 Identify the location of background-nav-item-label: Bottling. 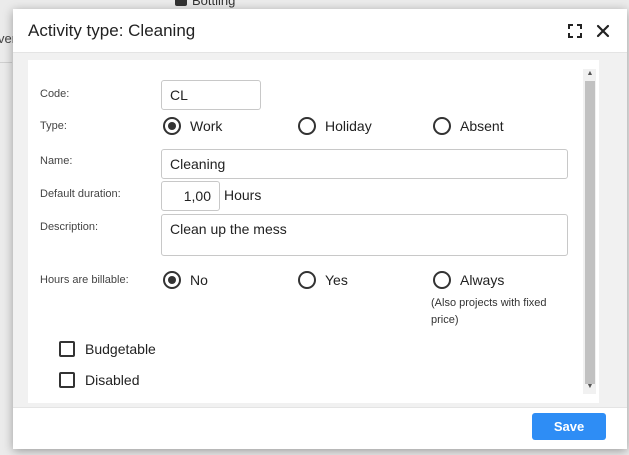
(214, 4).